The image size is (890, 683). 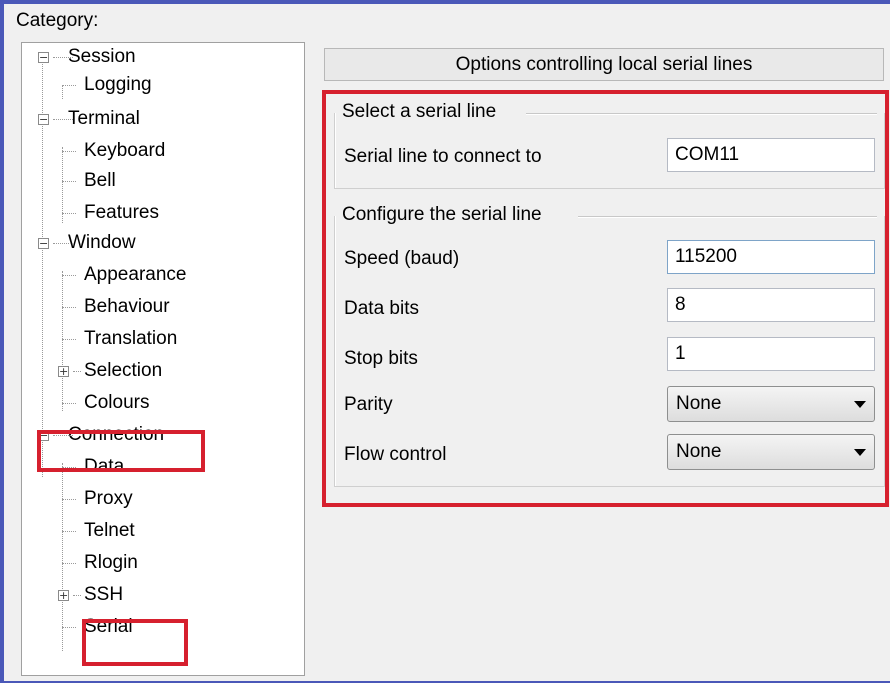 I want to click on serial-highlight-box, so click(x=135, y=642).